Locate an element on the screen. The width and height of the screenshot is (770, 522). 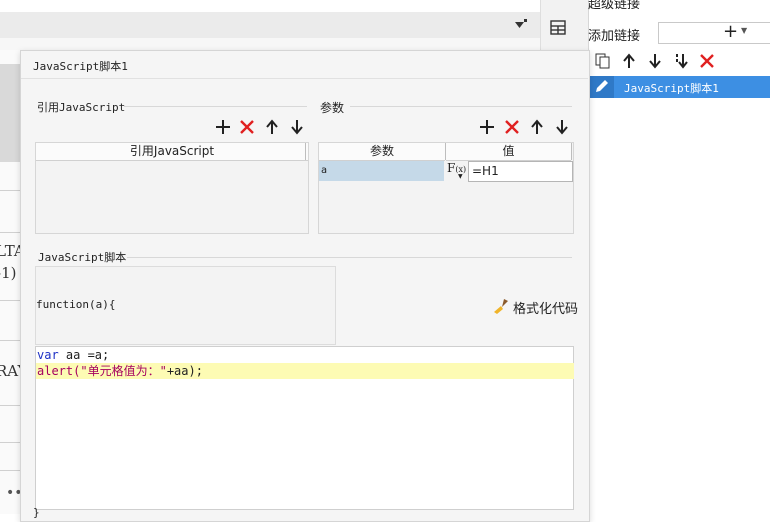
script-section-title: JavaScript脚本 is located at coordinates (82, 257).